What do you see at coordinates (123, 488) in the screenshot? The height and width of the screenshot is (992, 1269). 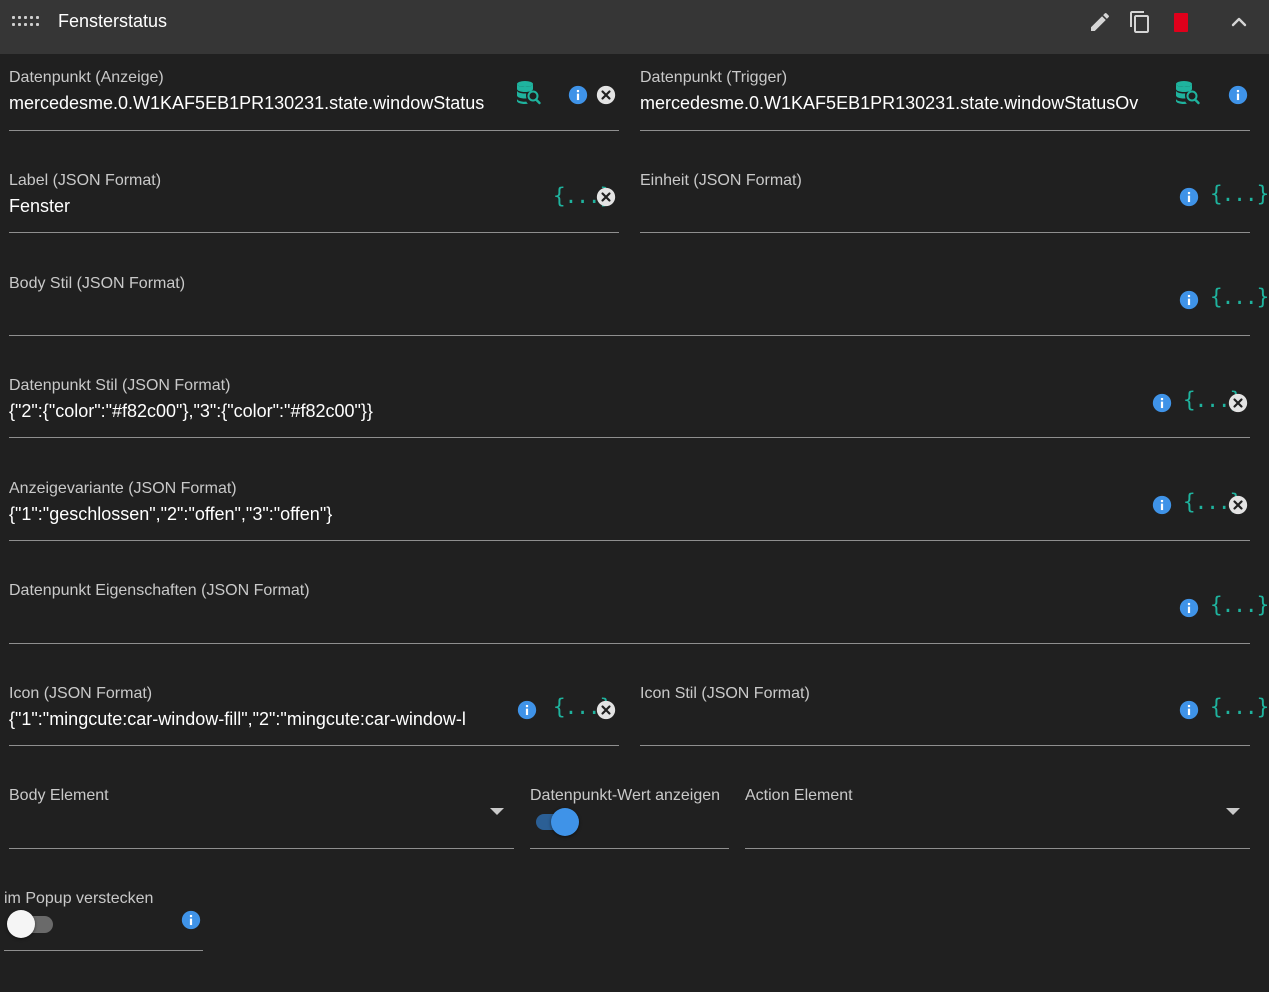 I see `display-variant-label: Anzeigevariante (JSON Format)` at bounding box center [123, 488].